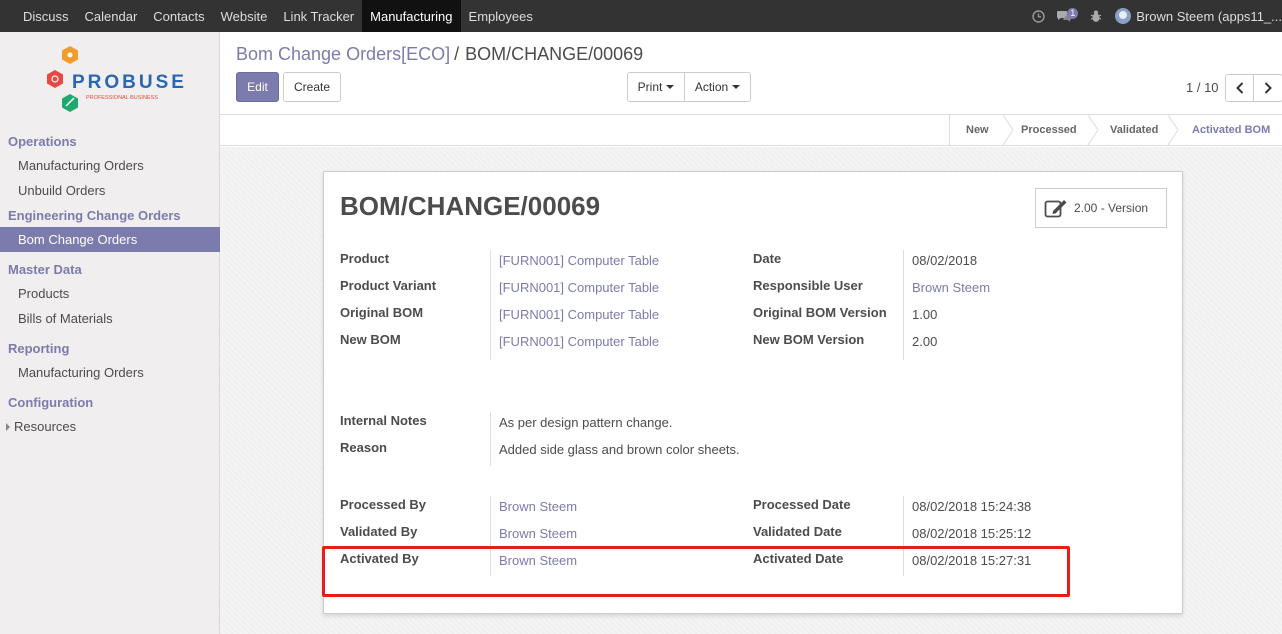 The height and width of the screenshot is (634, 1282). Describe the element at coordinates (388, 285) in the screenshot. I see `field-label: Product Variant` at that location.